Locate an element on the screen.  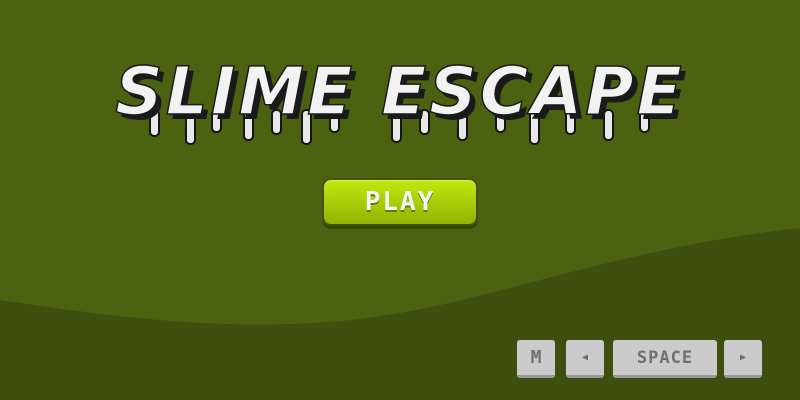
mute-key-button: M is located at coordinates (536, 359).